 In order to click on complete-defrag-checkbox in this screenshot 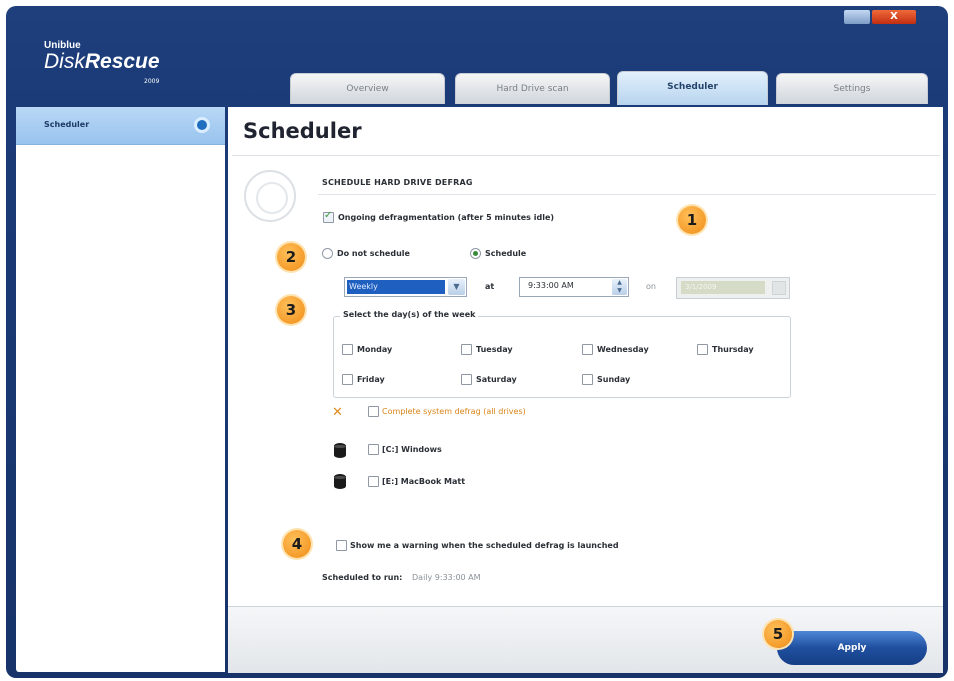, I will do `click(373, 411)`.